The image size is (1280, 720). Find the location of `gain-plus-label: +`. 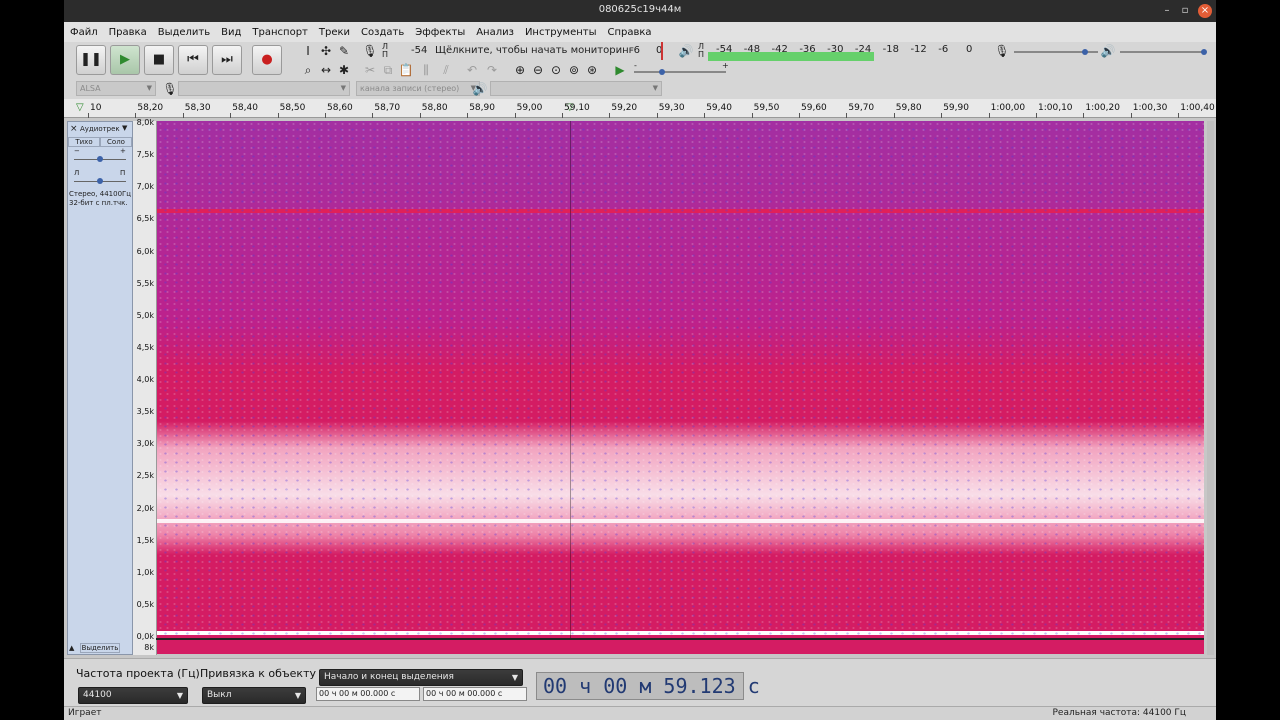

gain-plus-label: + is located at coordinates (123, 151).